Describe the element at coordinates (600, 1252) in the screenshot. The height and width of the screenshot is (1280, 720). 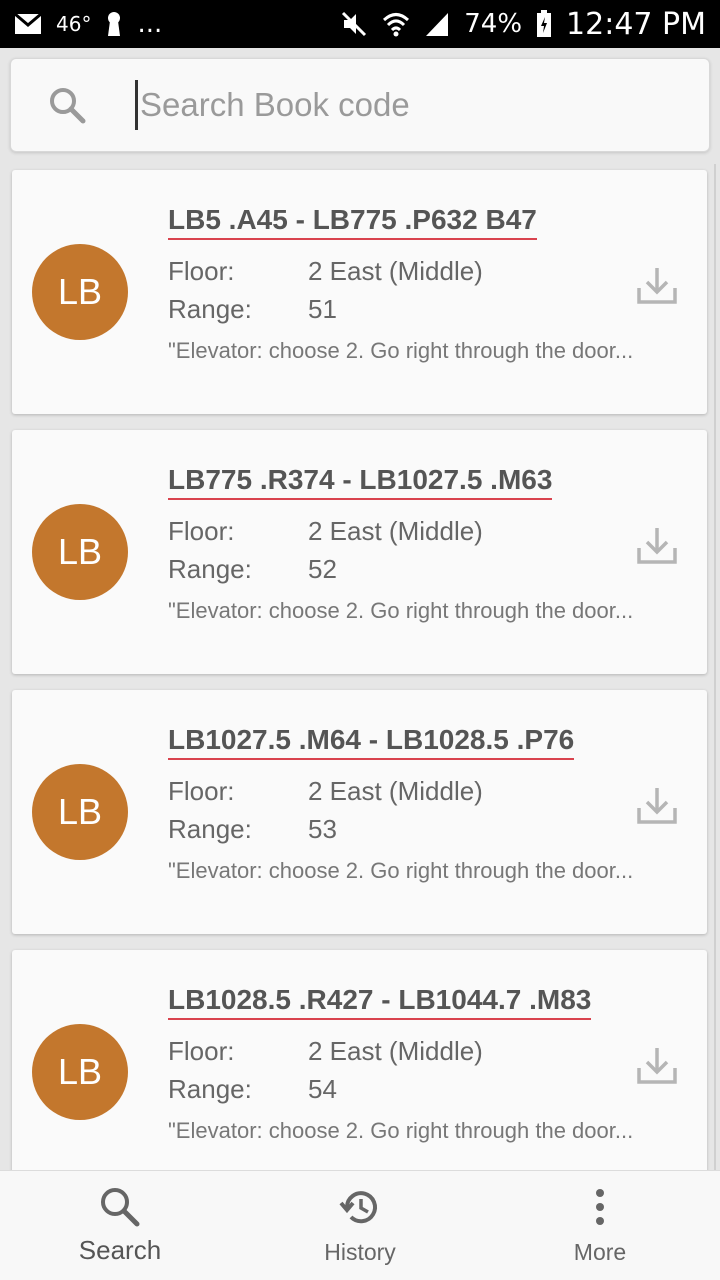
I see `nav-more-label: More` at that location.